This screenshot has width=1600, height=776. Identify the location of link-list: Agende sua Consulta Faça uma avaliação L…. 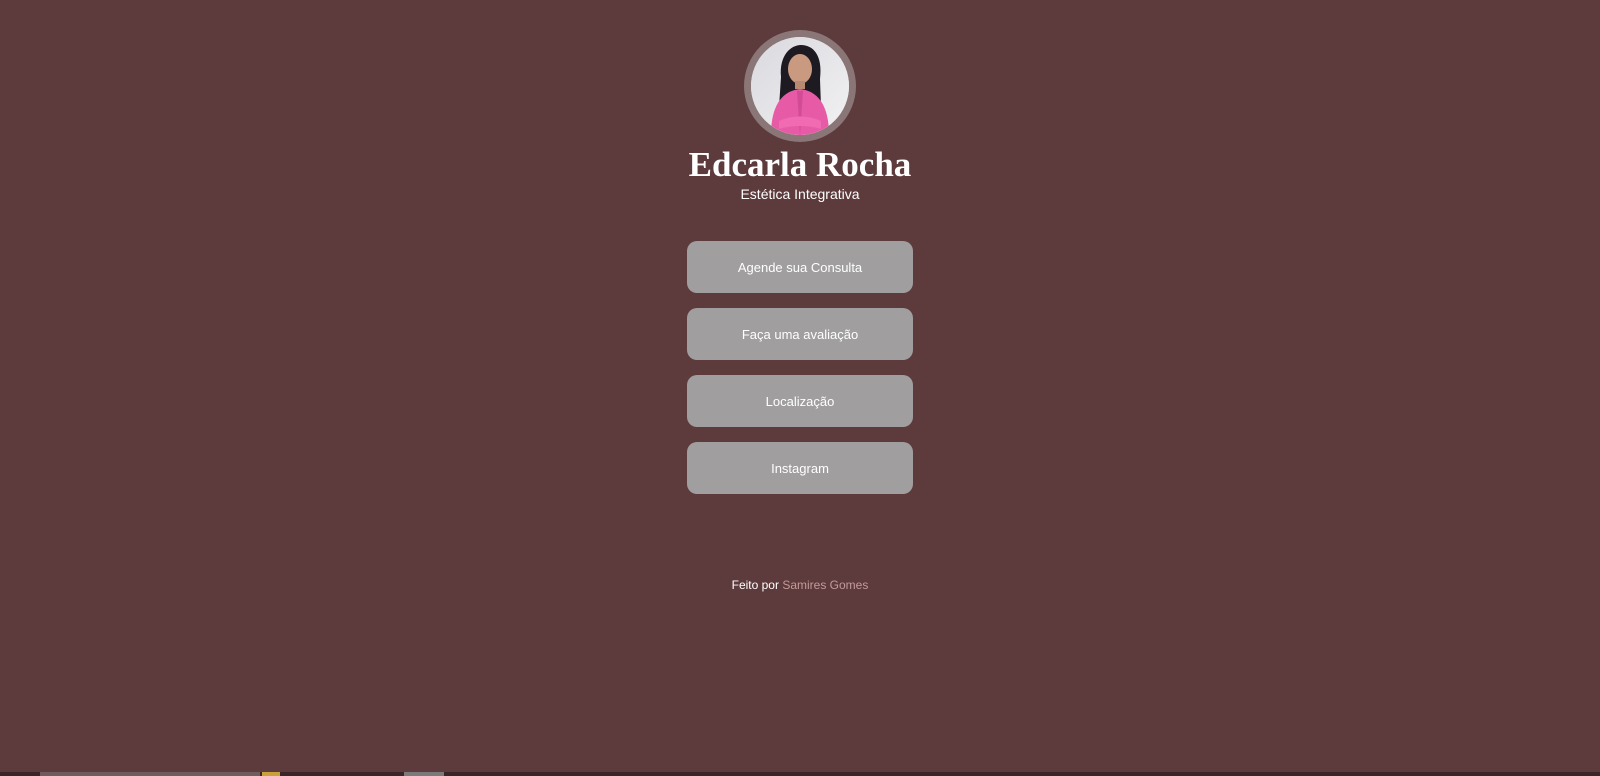
(800, 375).